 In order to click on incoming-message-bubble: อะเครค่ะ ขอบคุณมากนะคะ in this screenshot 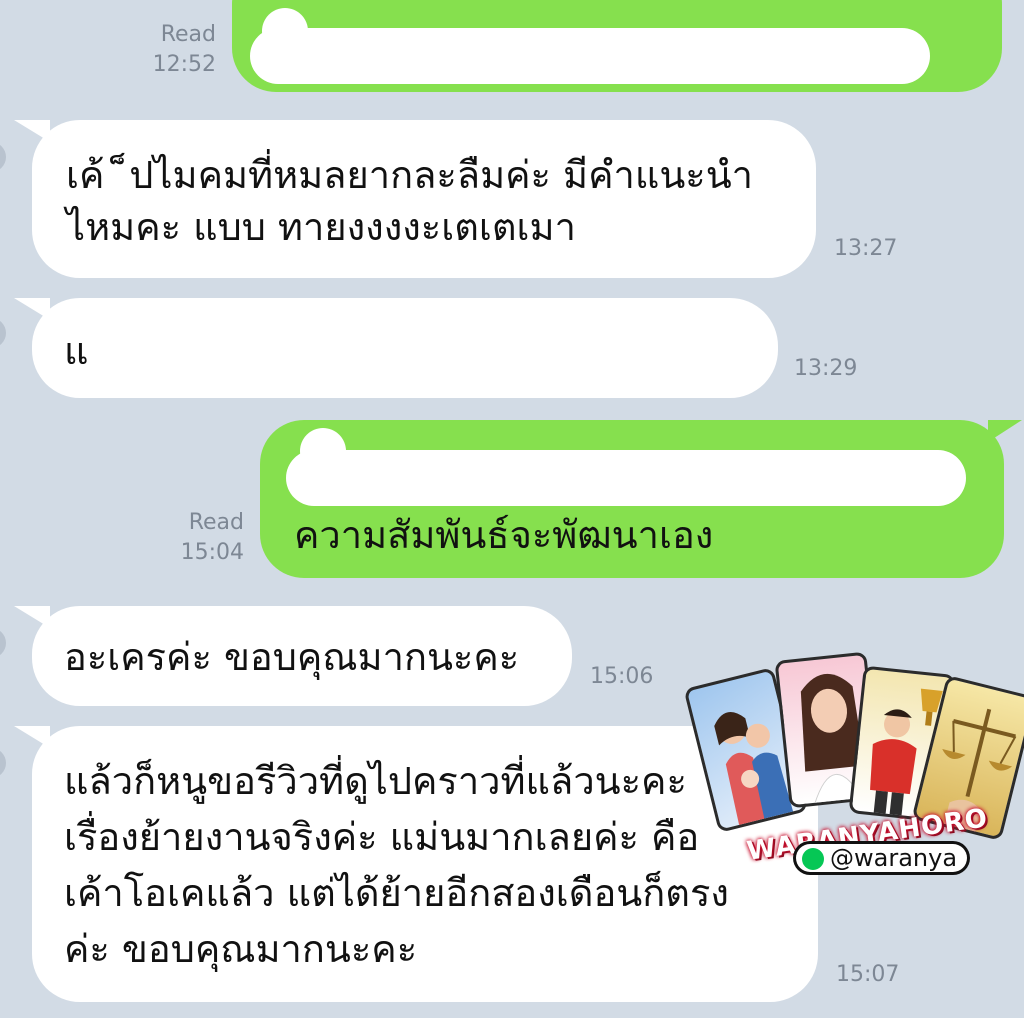, I will do `click(302, 656)`.